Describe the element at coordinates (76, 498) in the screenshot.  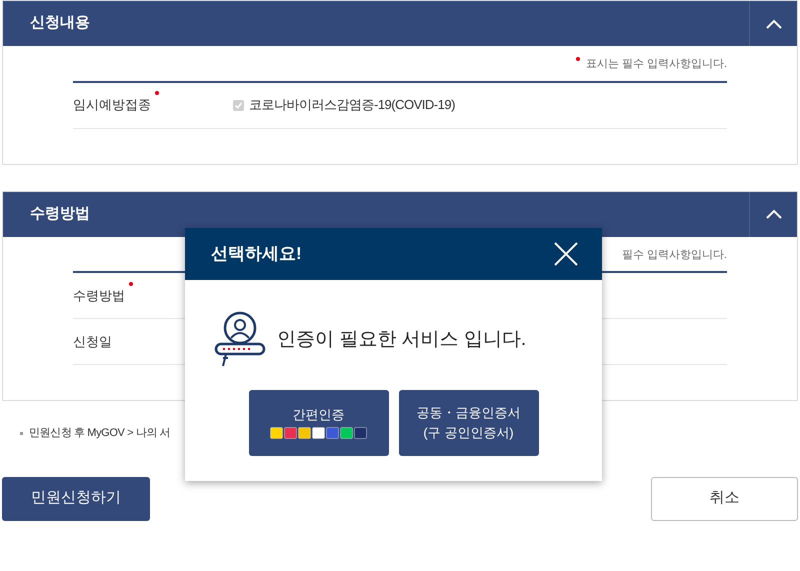
I see `submit-button: 민원신청하기` at that location.